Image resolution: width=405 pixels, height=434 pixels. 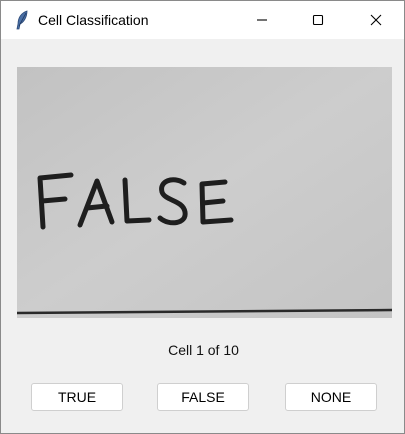 I want to click on maximize-icon, so click(x=318, y=20).